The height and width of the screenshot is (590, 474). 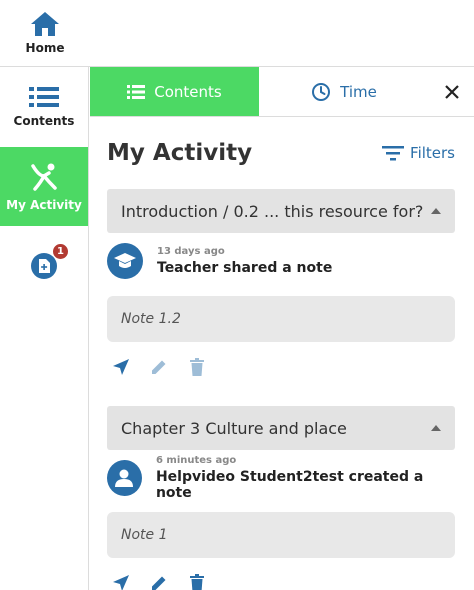 I want to click on filters-button: Filters, so click(x=418, y=153).